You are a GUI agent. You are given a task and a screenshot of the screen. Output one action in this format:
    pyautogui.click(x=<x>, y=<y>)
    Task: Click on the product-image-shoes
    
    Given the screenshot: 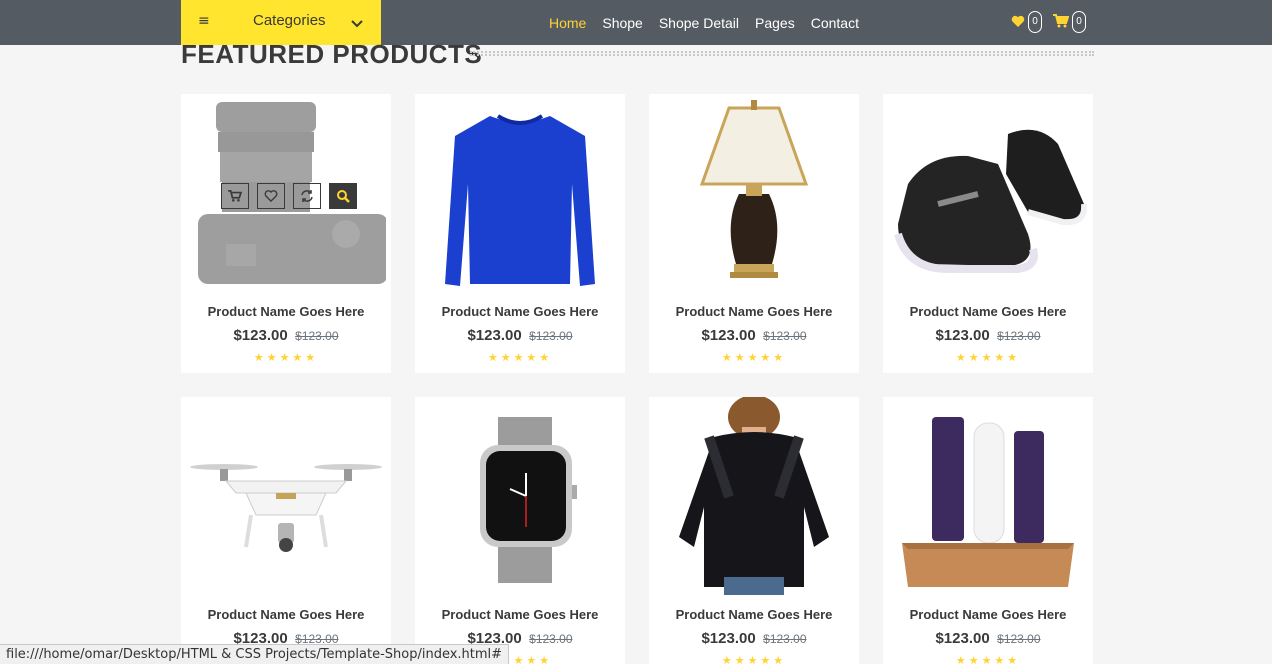 What is the action you would take?
    pyautogui.click(x=988, y=193)
    